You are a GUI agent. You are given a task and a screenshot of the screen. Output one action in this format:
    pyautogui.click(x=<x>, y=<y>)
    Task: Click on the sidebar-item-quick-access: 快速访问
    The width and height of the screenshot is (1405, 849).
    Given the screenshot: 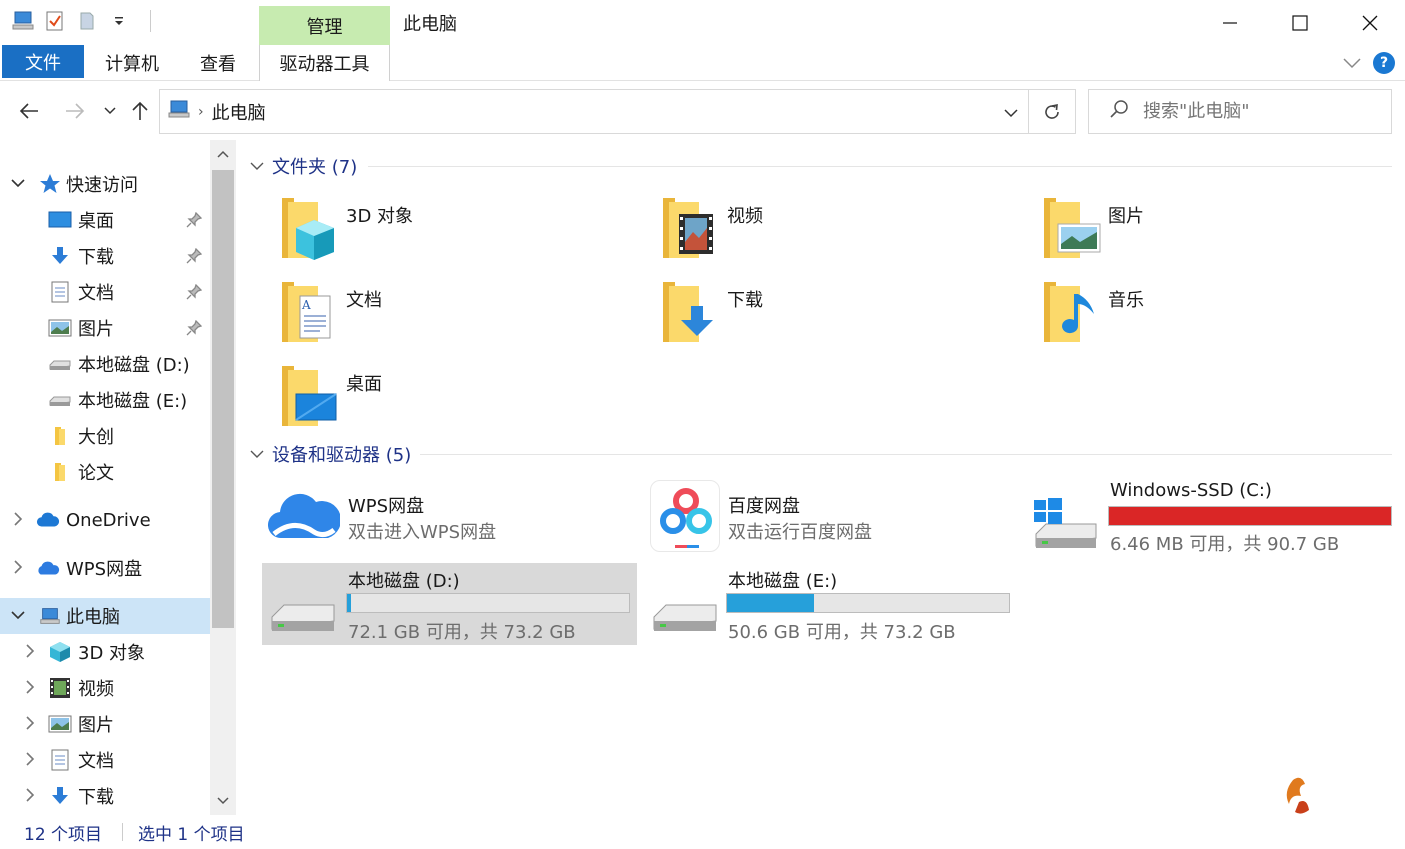 What is the action you would take?
    pyautogui.click(x=105, y=184)
    